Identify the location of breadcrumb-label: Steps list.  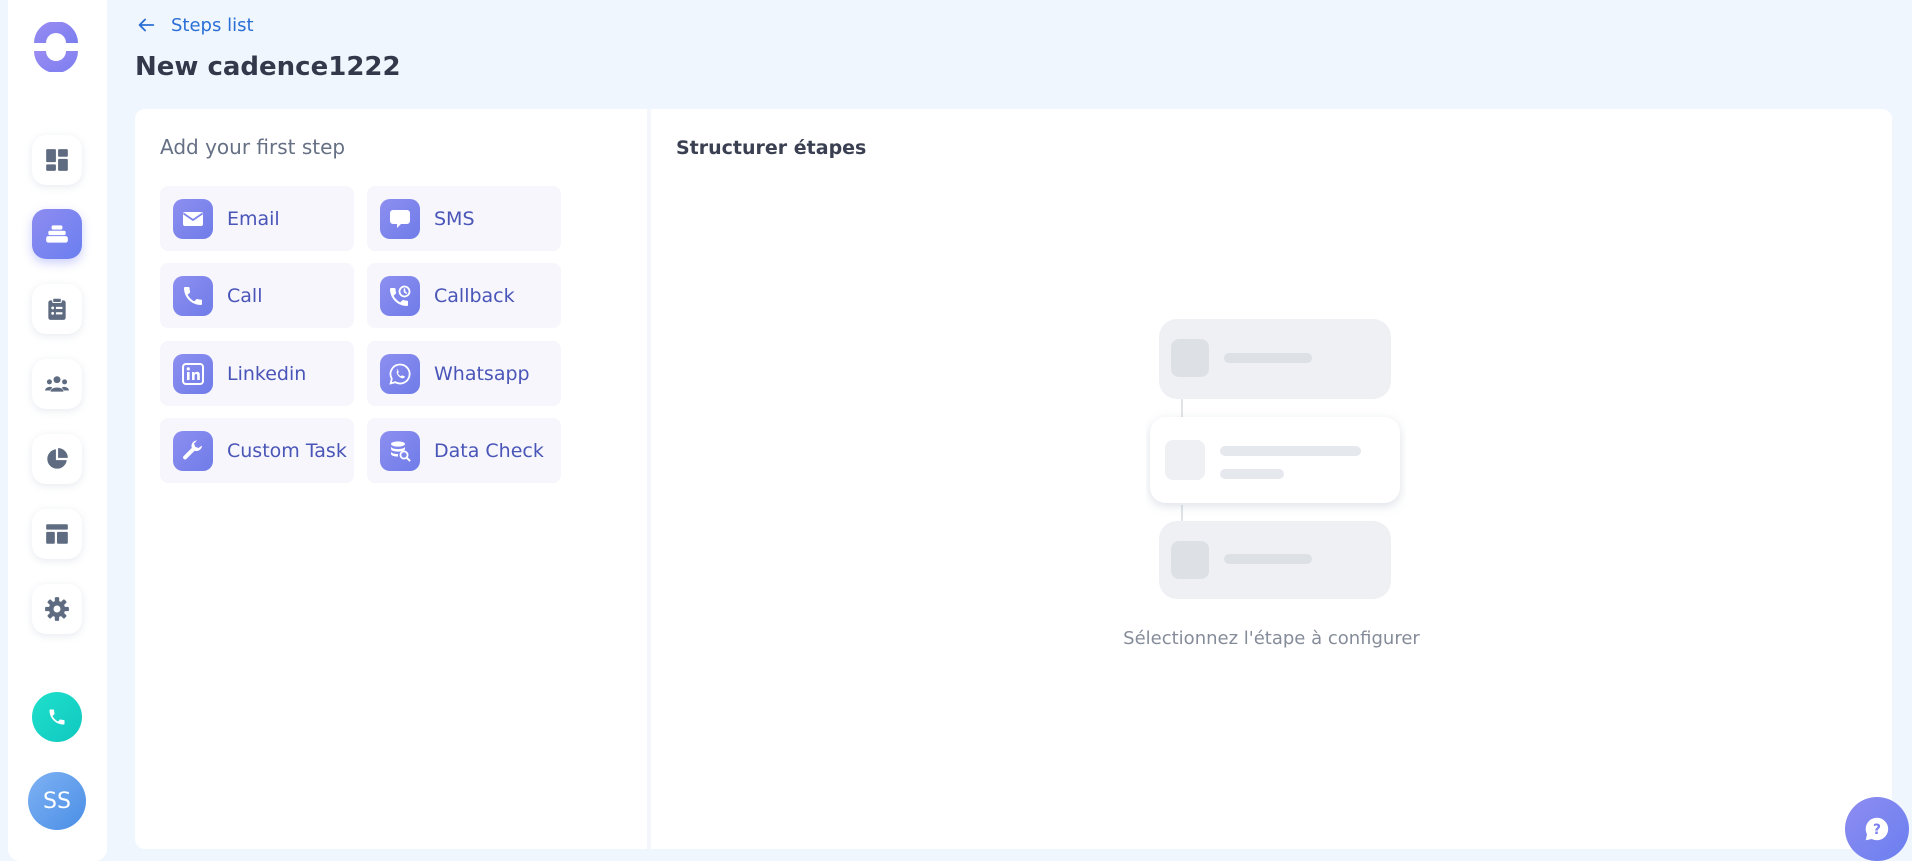
(212, 25).